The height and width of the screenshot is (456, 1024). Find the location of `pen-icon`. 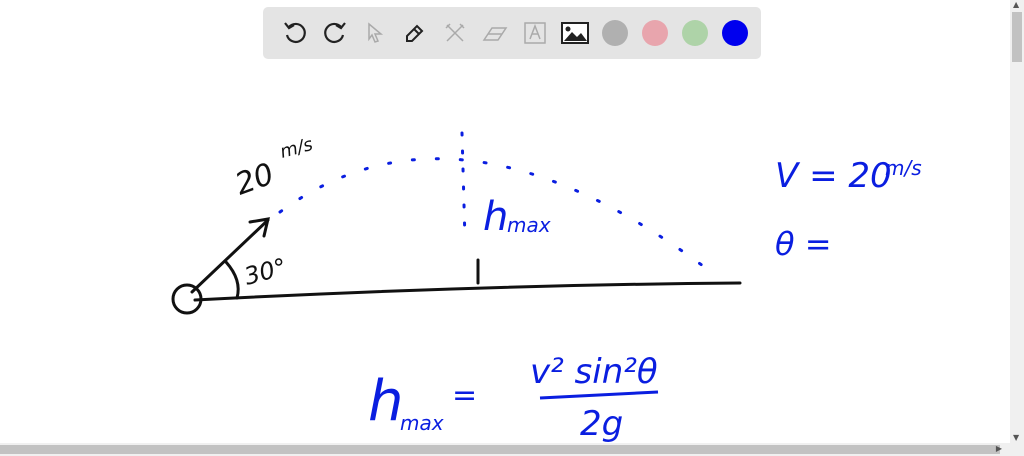

pen-icon is located at coordinates (415, 33).